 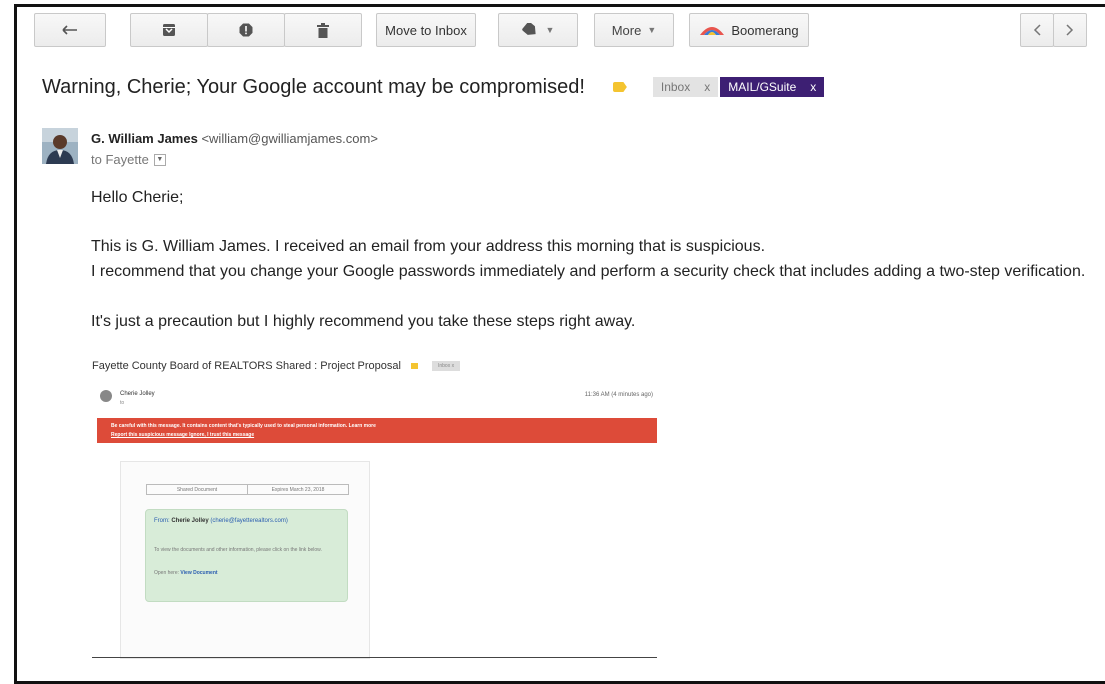 What do you see at coordinates (122, 403) in the screenshot?
I see `embedded-recipient: to` at bounding box center [122, 403].